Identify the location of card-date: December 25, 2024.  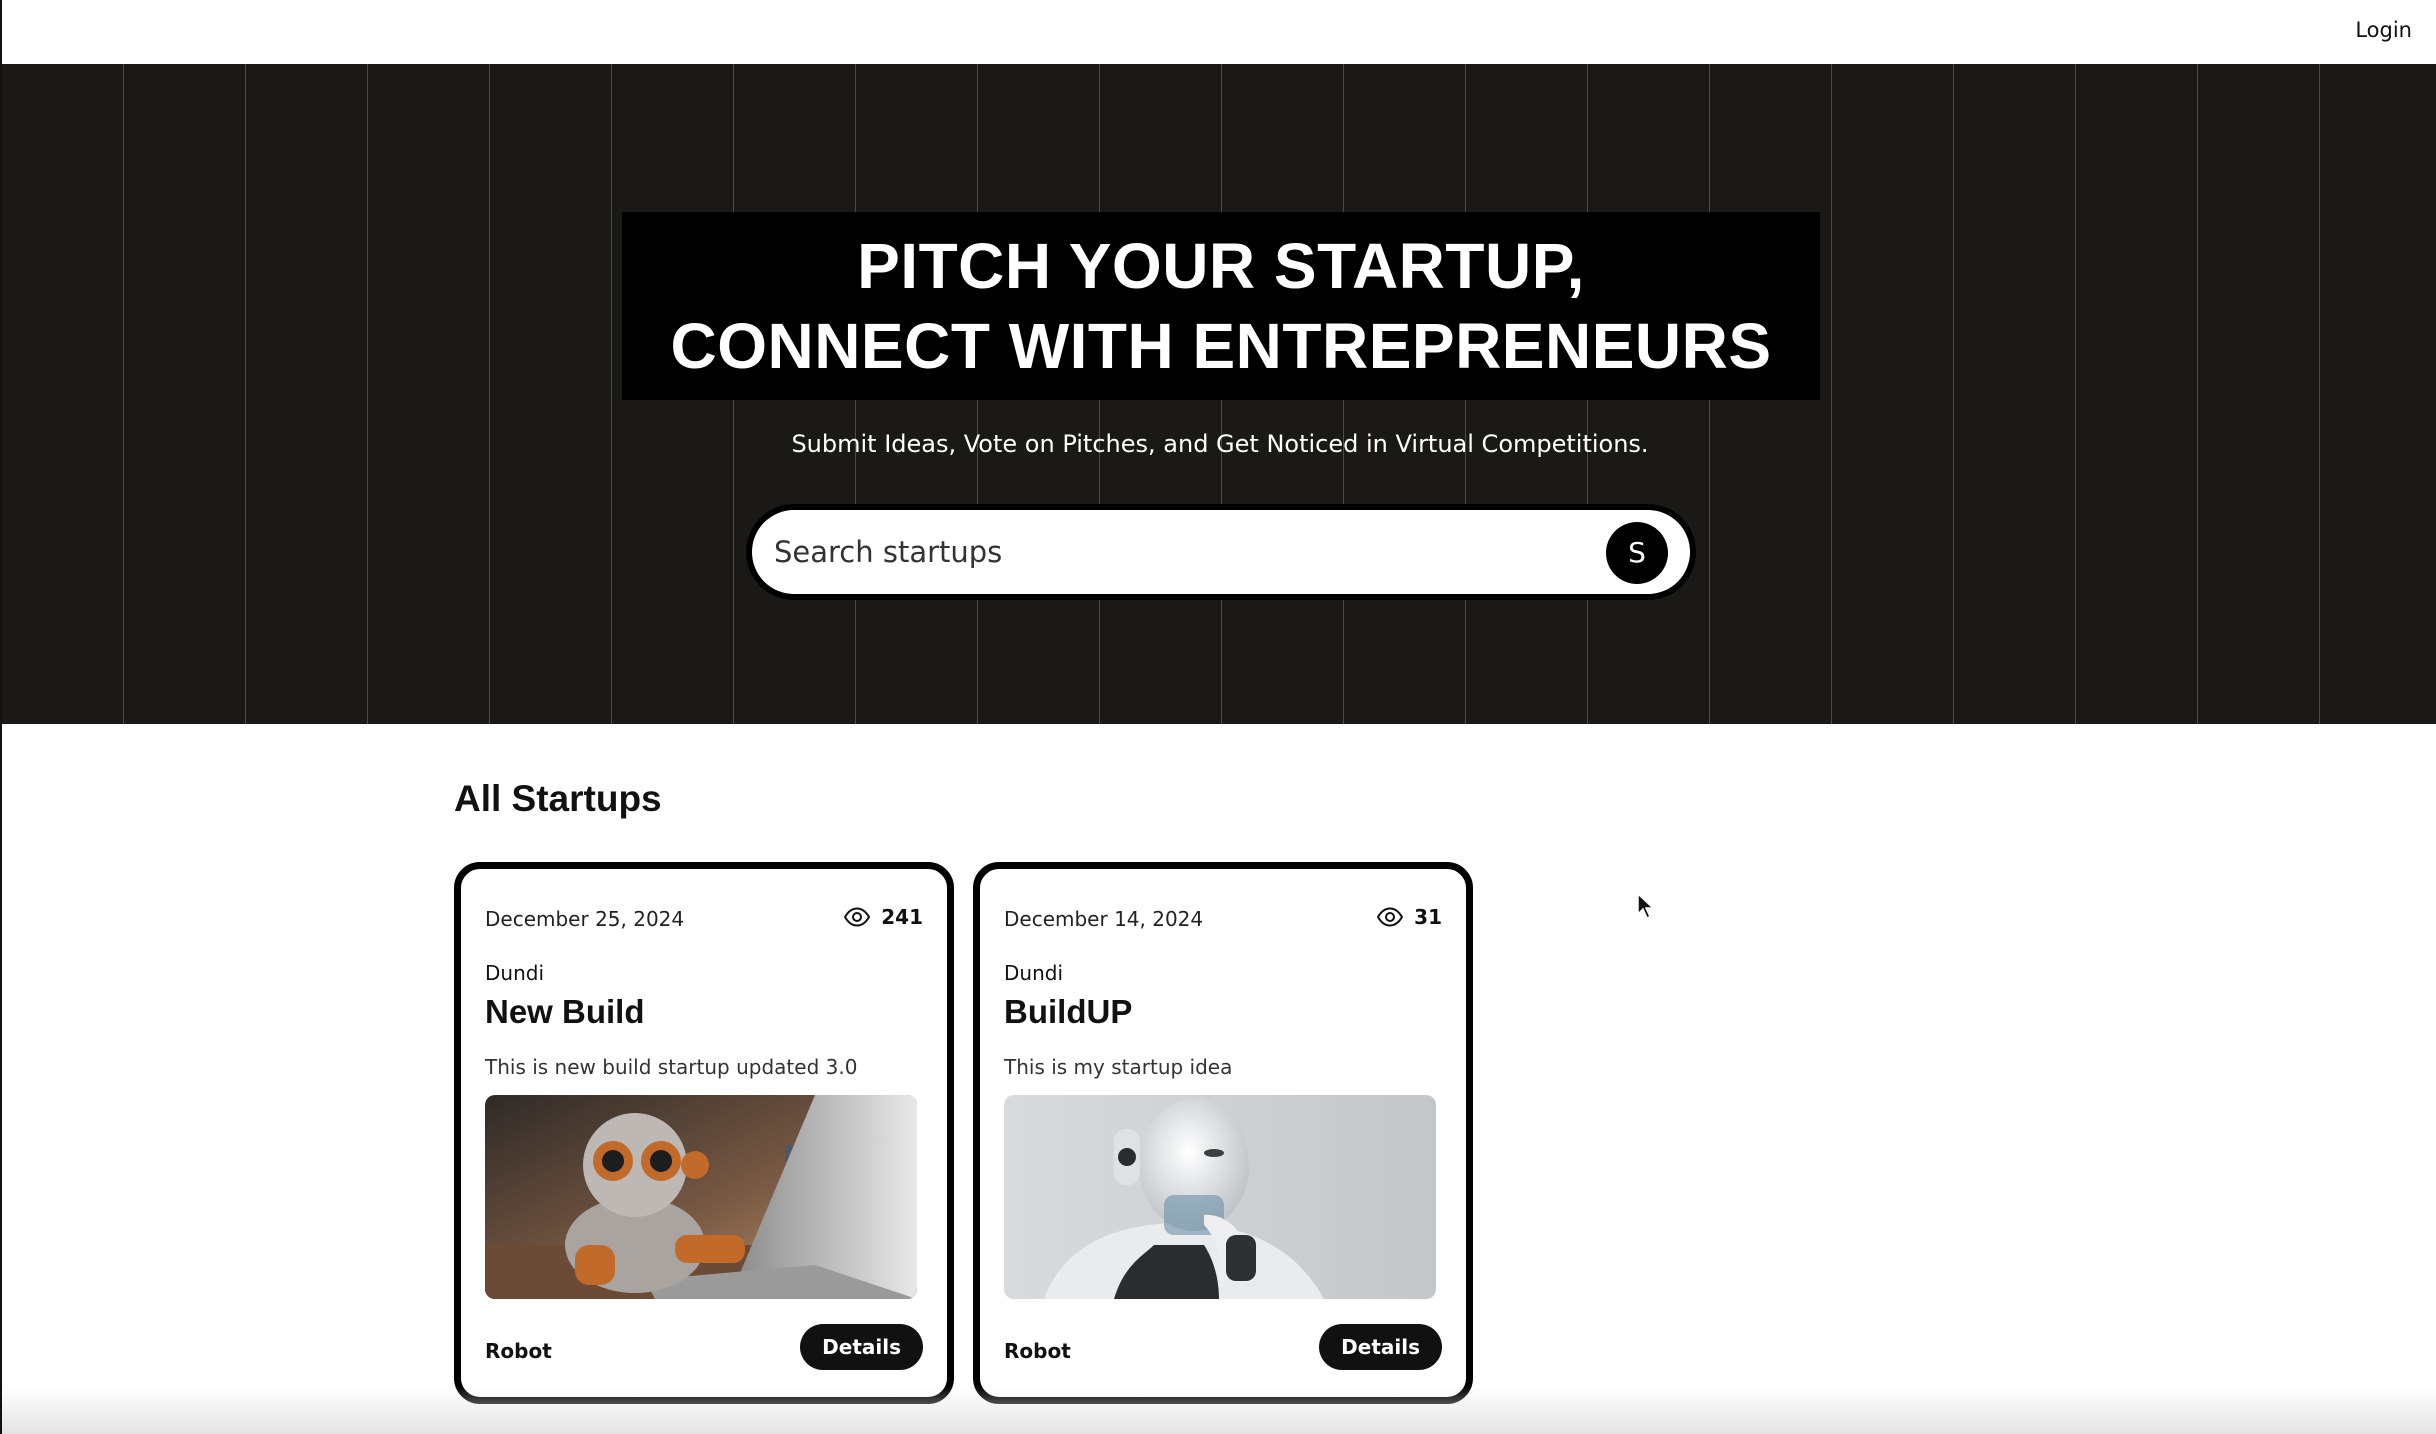
(585, 919).